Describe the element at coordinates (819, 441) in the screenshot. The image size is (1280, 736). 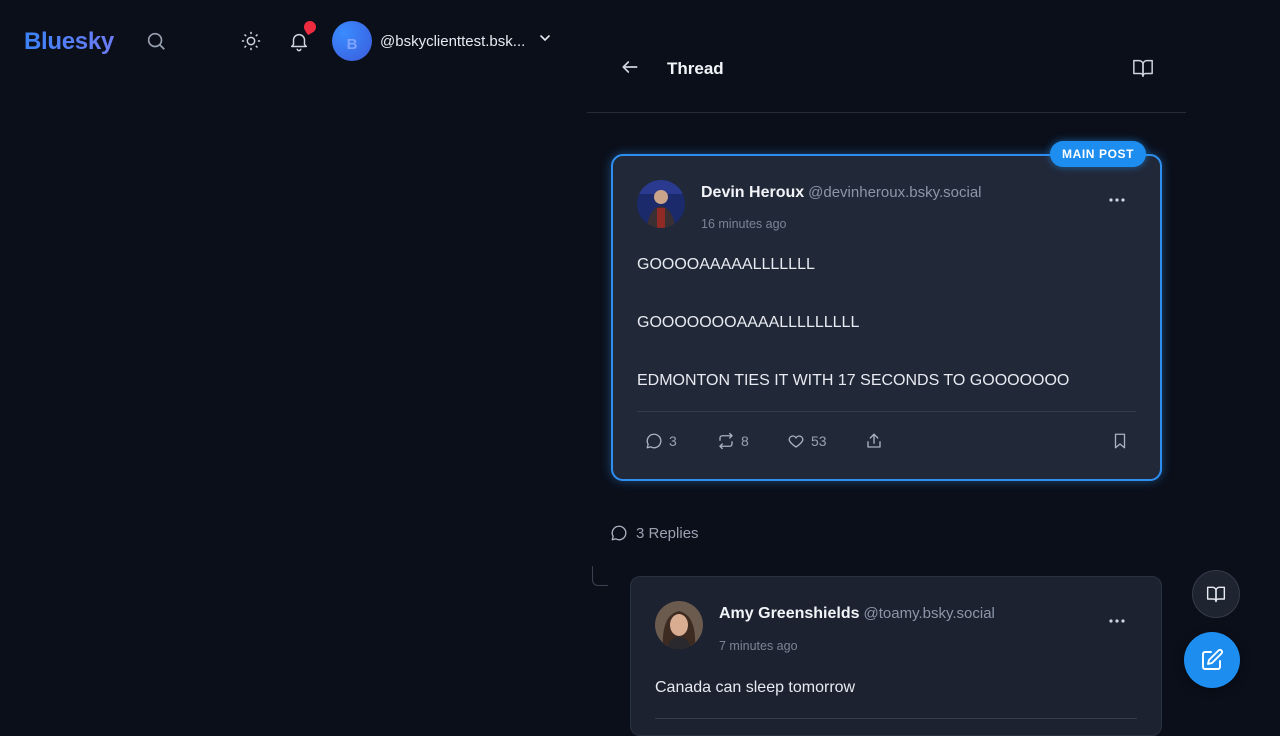
I see `like-count: 53` at that location.